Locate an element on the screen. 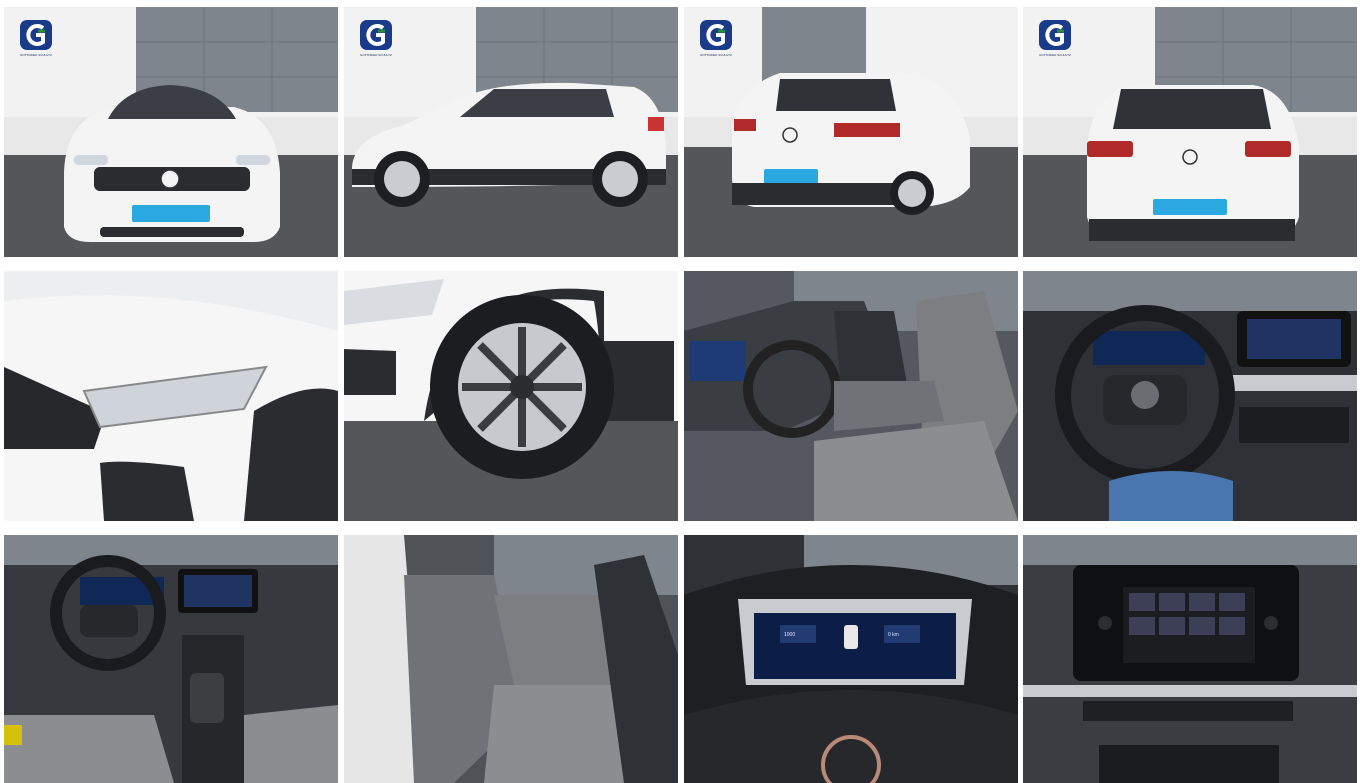 The image size is (1363, 783). photo-infotainment-screen is located at coordinates (1190, 659).